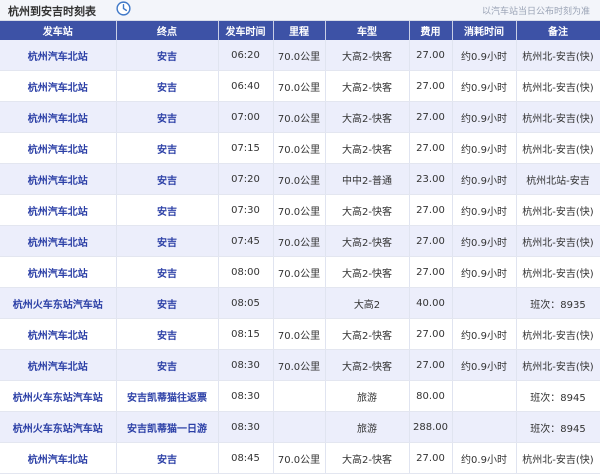 The height and width of the screenshot is (474, 600). I want to click on col-header-station: 发车站, so click(58, 30).